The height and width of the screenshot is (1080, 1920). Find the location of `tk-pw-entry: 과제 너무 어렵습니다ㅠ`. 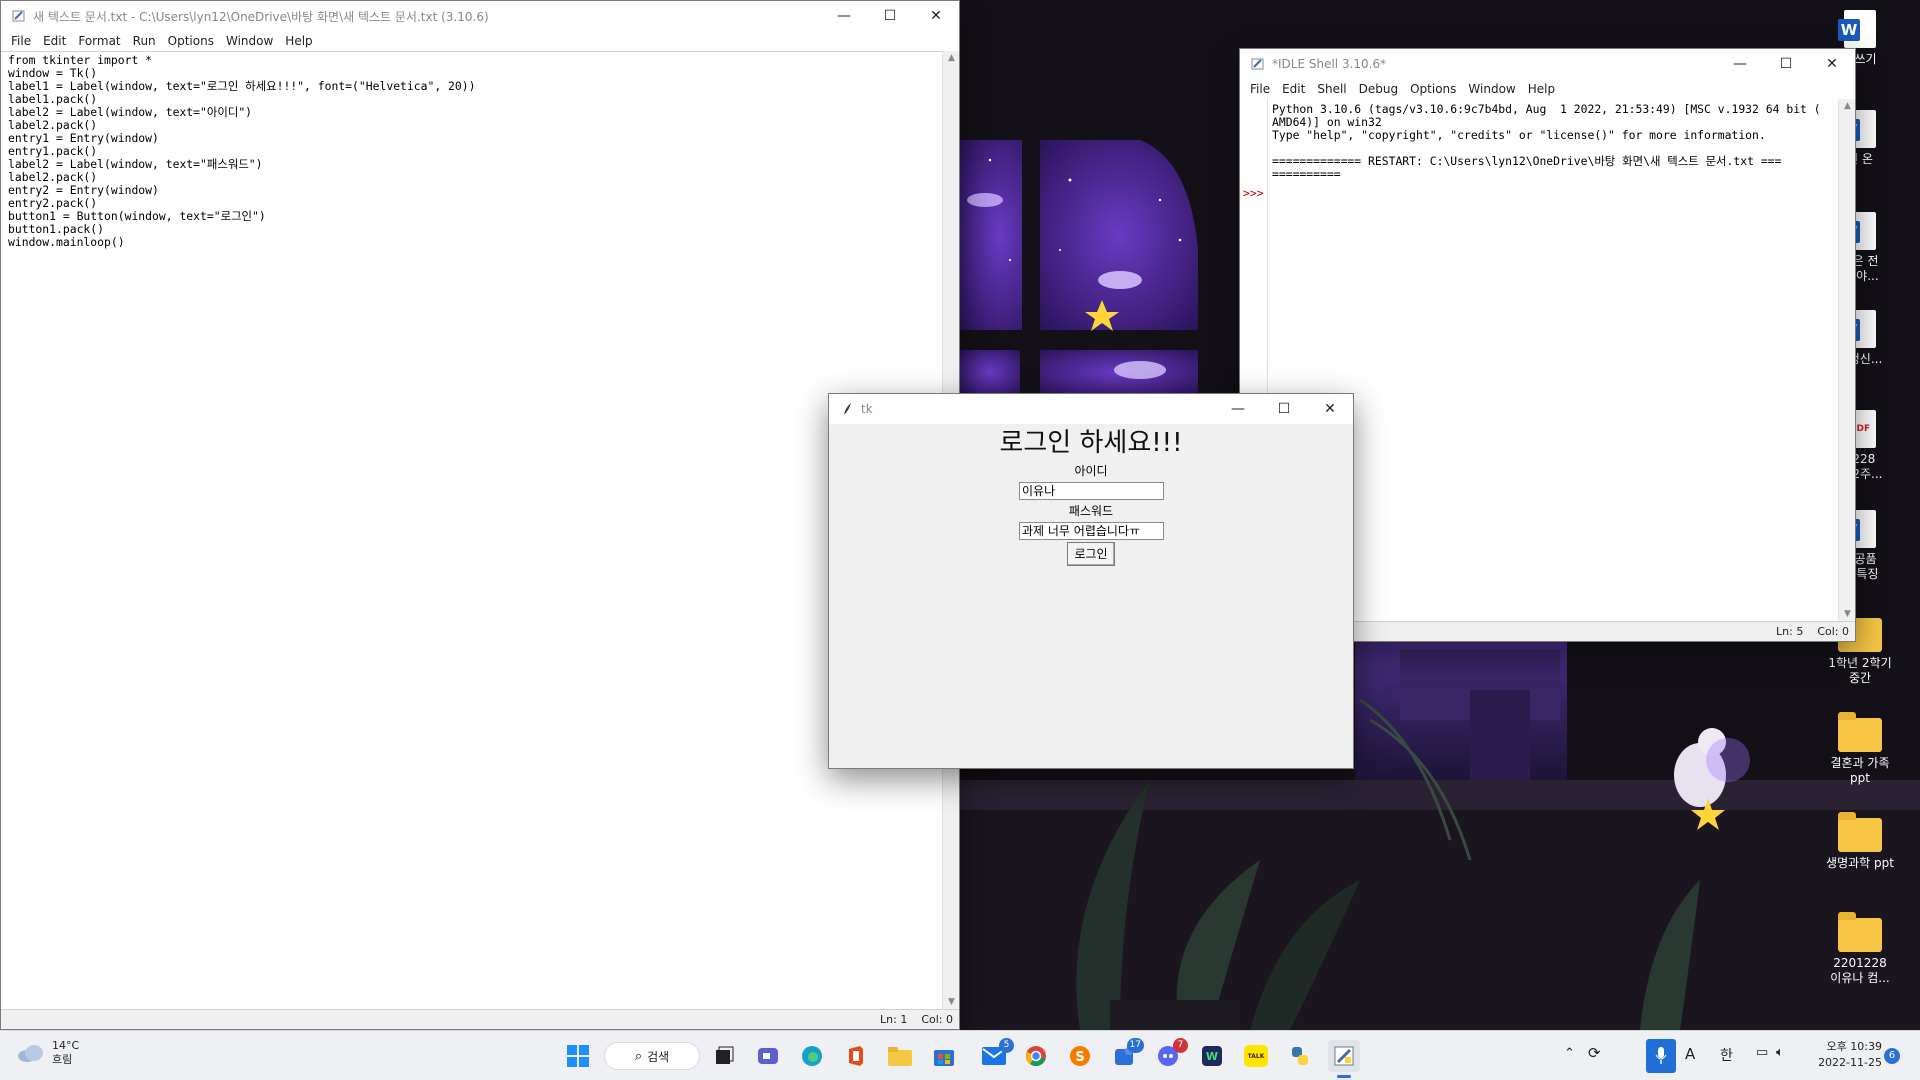

tk-pw-entry: 과제 너무 어렵습니다ㅠ is located at coordinates (1091, 531).